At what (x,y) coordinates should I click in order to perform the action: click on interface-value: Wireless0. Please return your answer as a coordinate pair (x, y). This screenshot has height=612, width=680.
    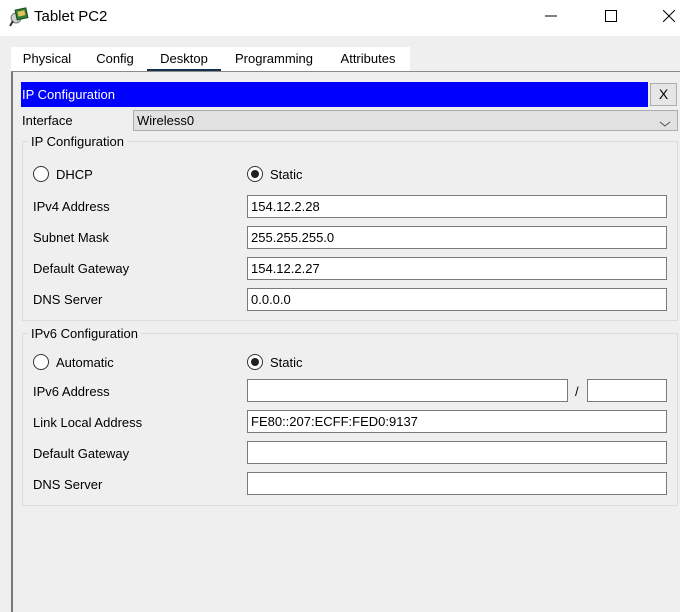
    Looking at the image, I should click on (166, 120).